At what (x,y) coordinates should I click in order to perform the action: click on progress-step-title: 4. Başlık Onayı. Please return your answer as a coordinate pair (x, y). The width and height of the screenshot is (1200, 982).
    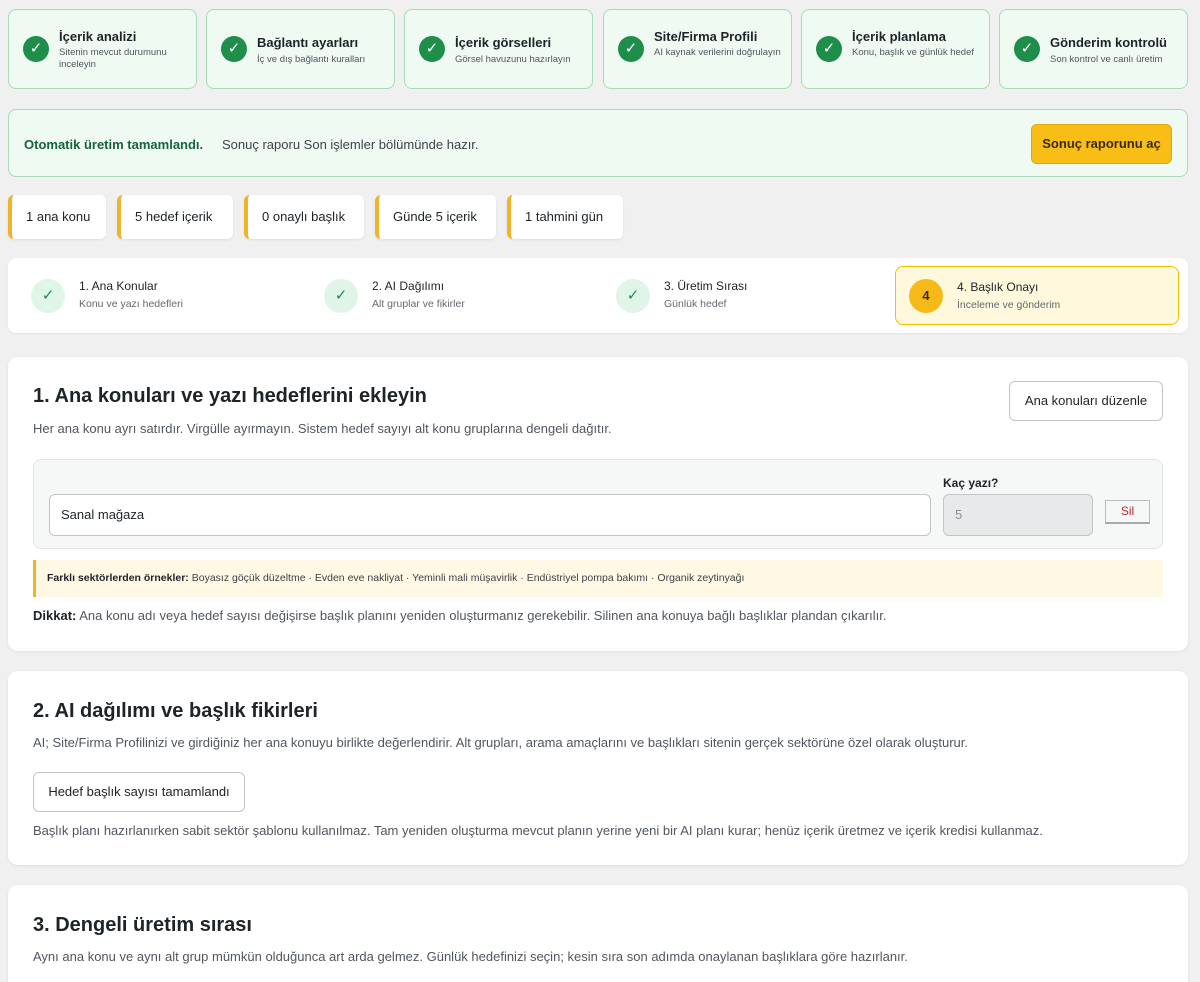
    Looking at the image, I should click on (998, 287).